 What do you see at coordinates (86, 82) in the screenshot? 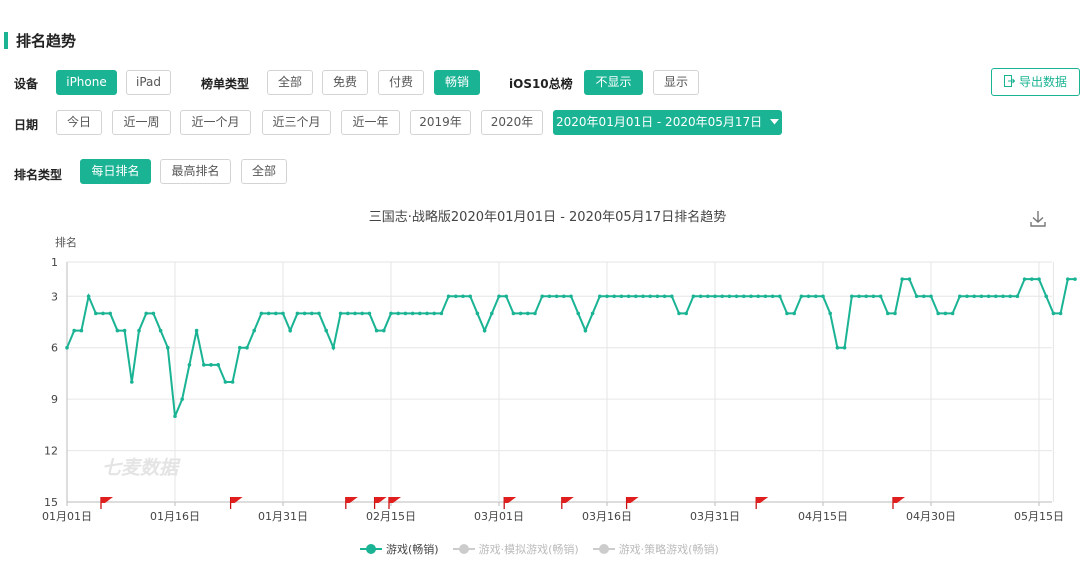
I see `device-iphone-button: iPhone` at bounding box center [86, 82].